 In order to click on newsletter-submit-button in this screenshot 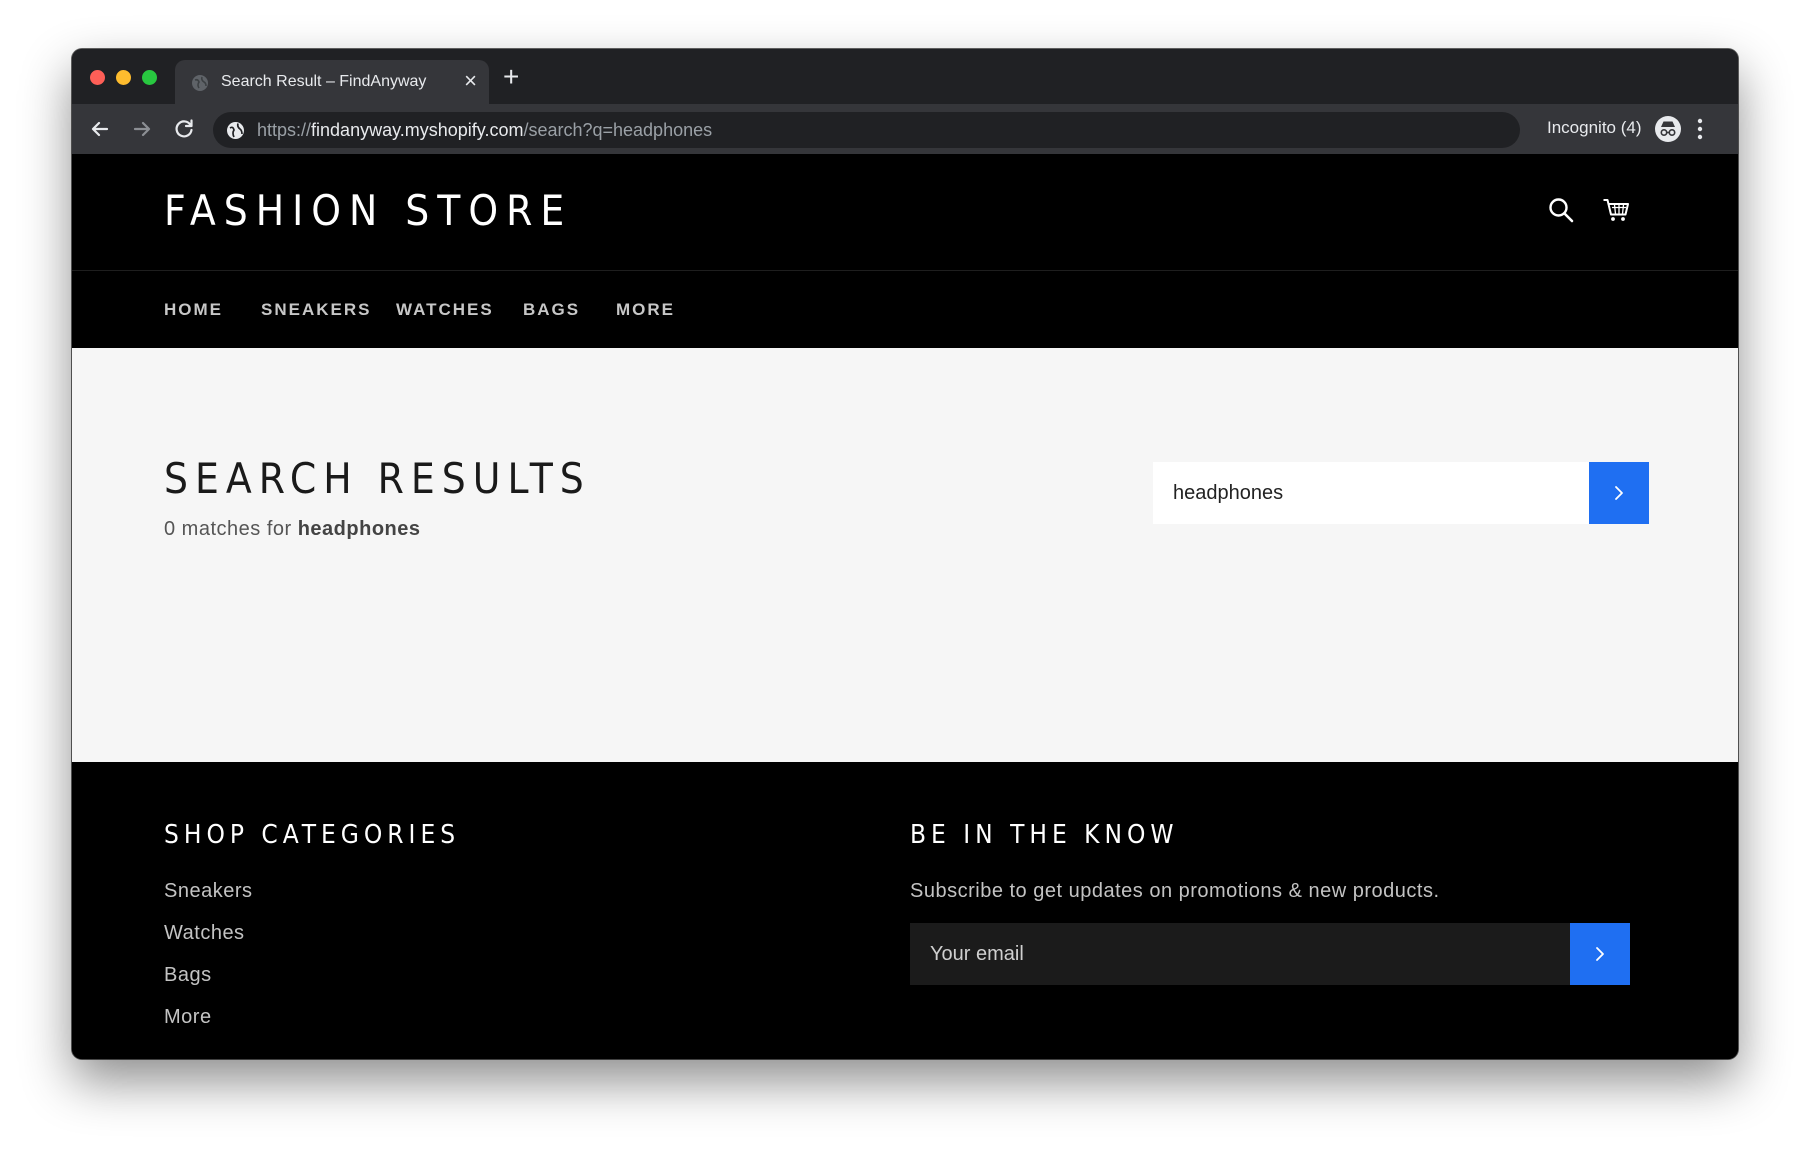, I will do `click(1600, 954)`.